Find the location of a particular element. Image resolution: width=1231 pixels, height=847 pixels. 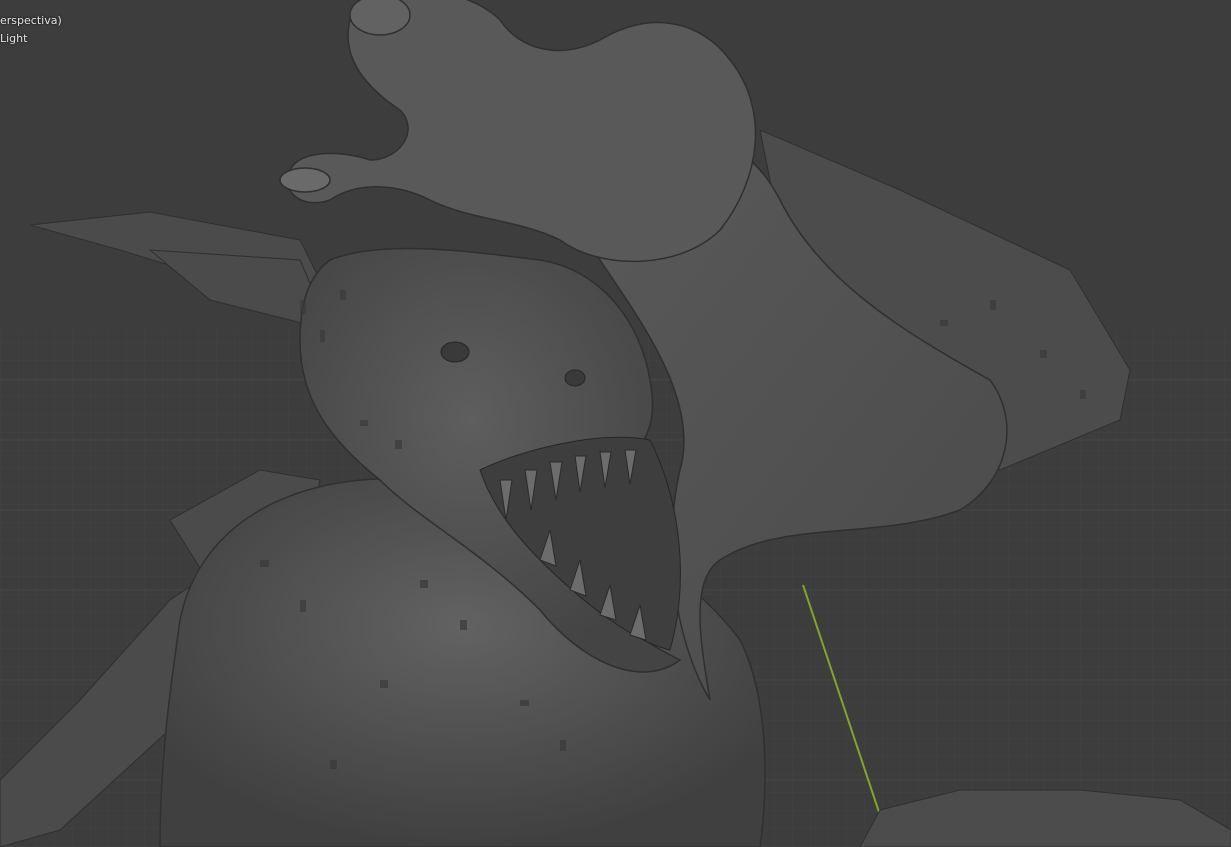

viewport-object-label: Light is located at coordinates (14, 38).